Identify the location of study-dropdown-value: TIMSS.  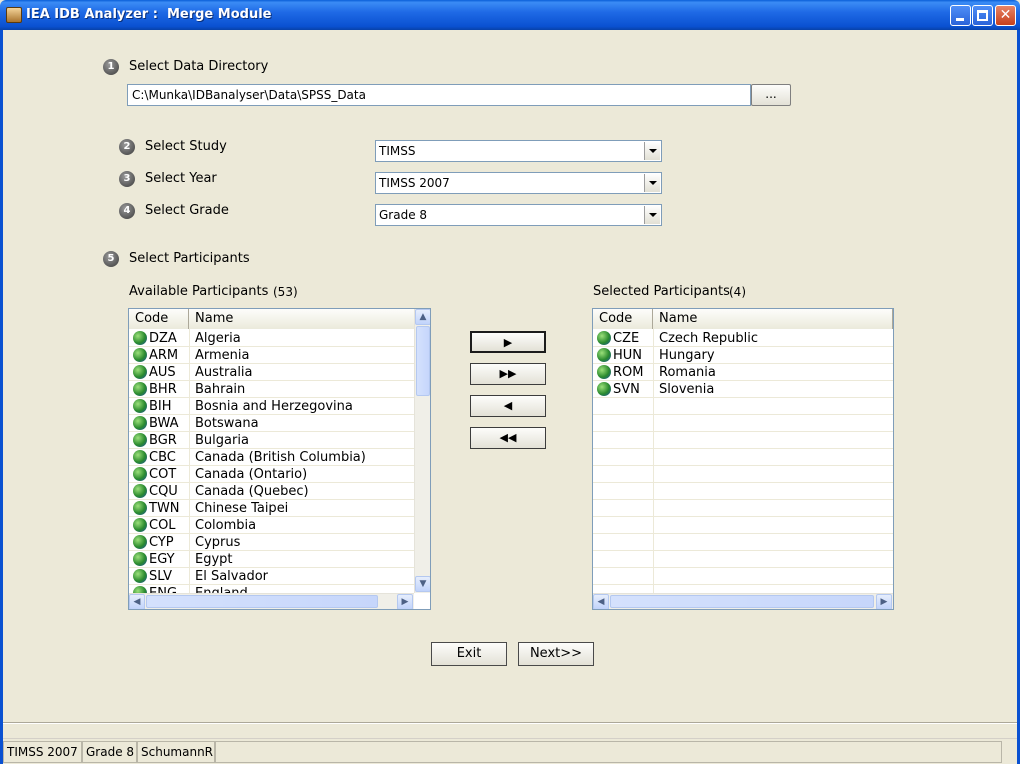
(397, 151).